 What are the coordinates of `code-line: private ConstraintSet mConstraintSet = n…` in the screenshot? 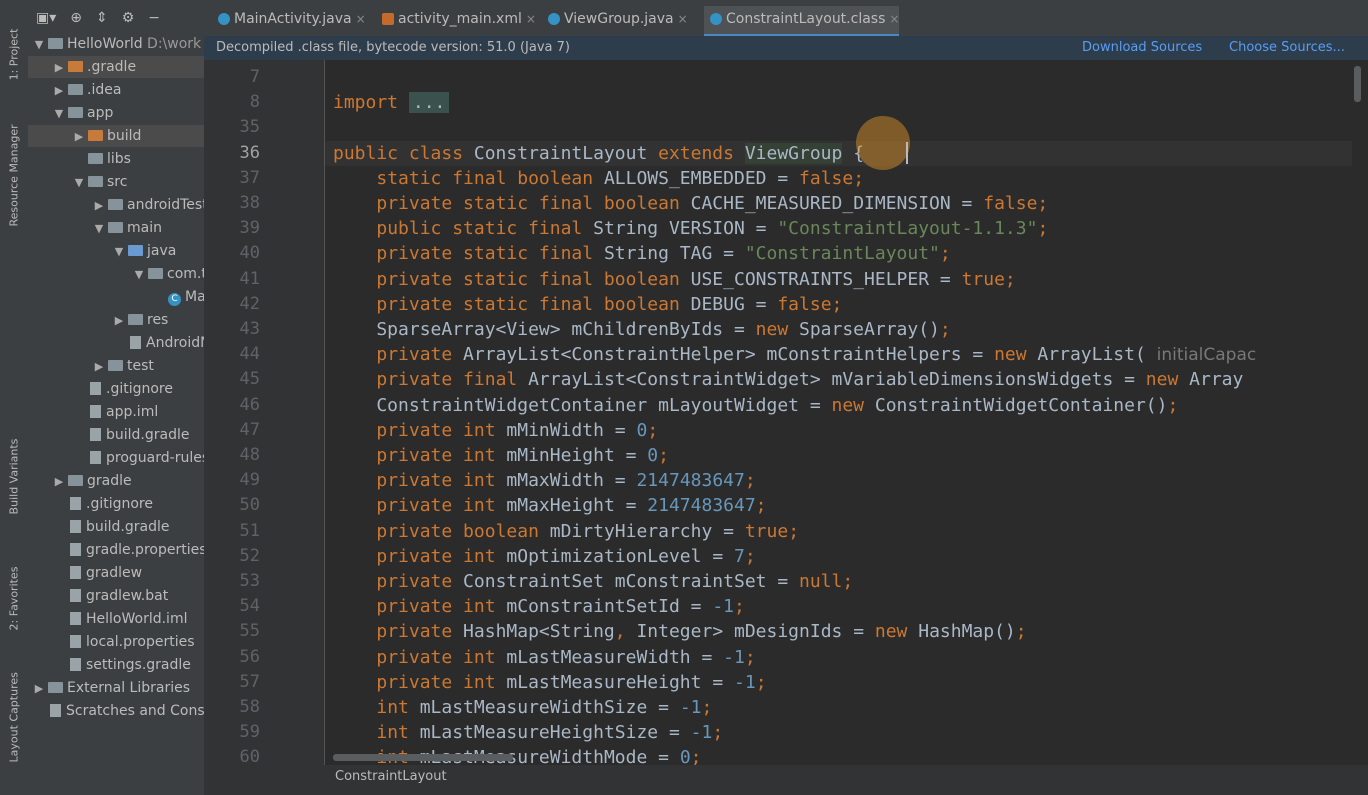 It's located at (840, 581).